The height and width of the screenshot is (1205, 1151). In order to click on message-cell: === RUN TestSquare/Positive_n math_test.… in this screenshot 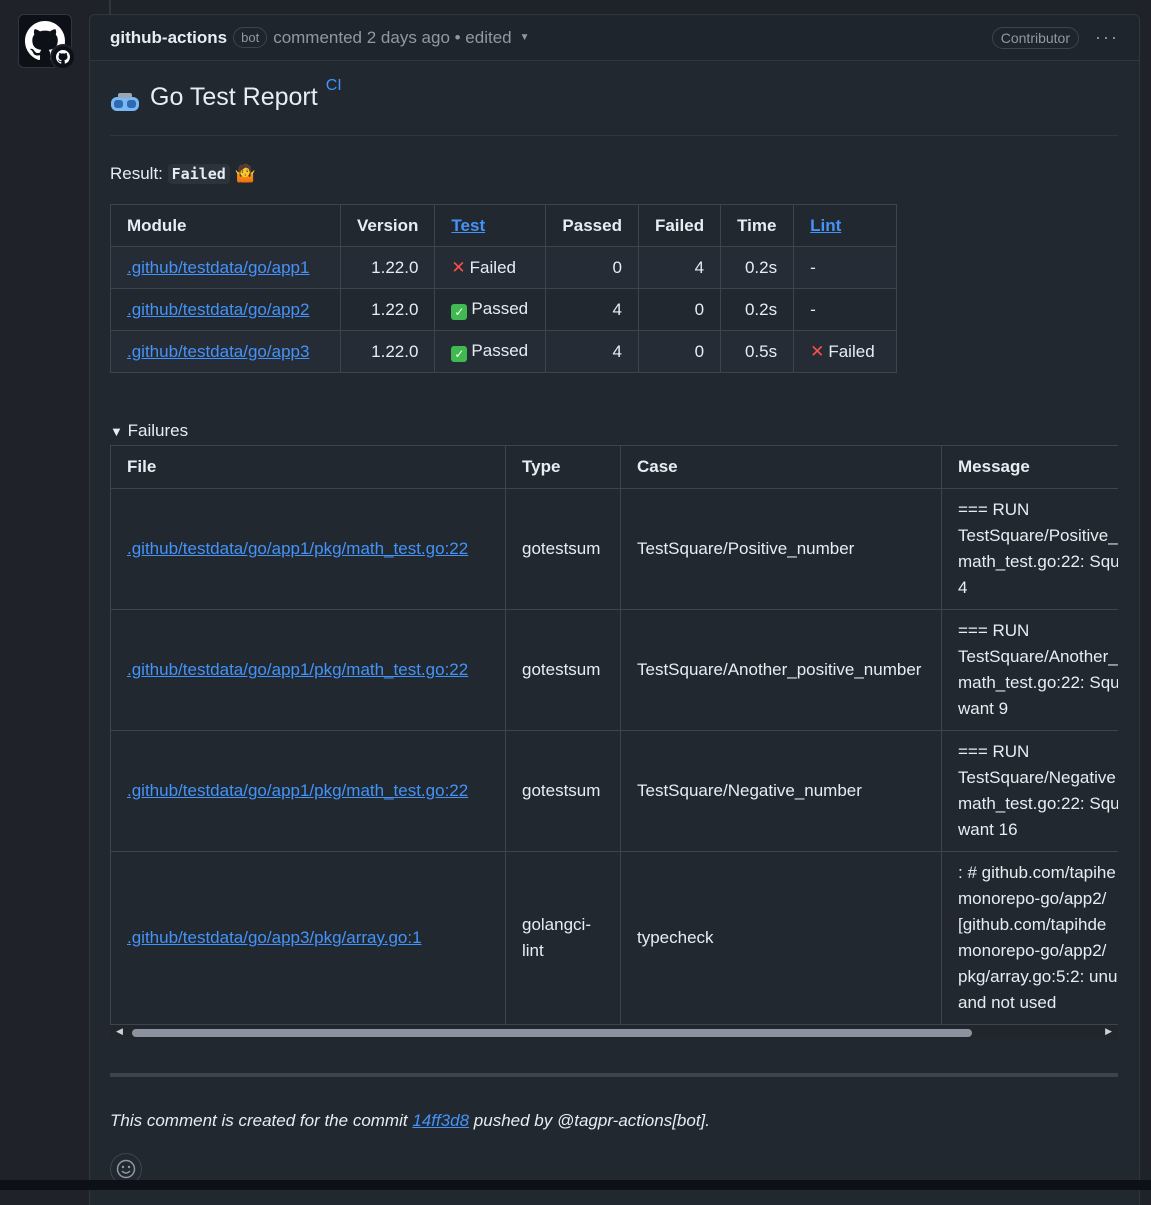, I will do `click(1029, 549)`.